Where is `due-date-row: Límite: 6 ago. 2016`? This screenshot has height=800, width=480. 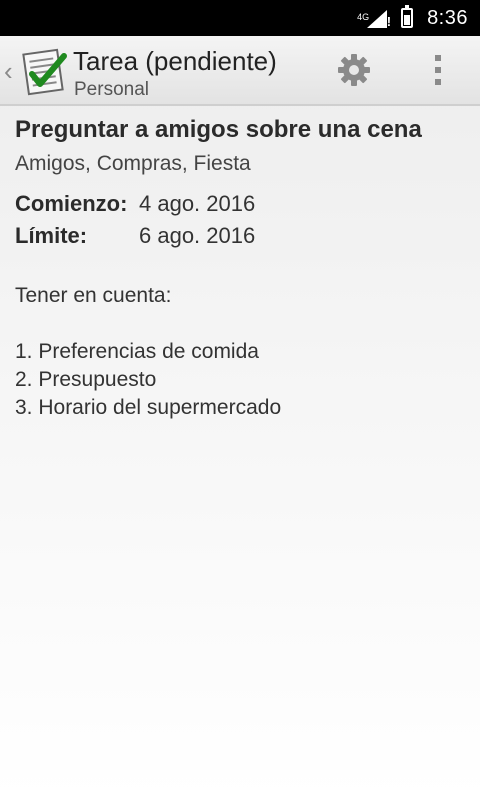
due-date-row: Límite: 6 ago. 2016 is located at coordinates (242, 236).